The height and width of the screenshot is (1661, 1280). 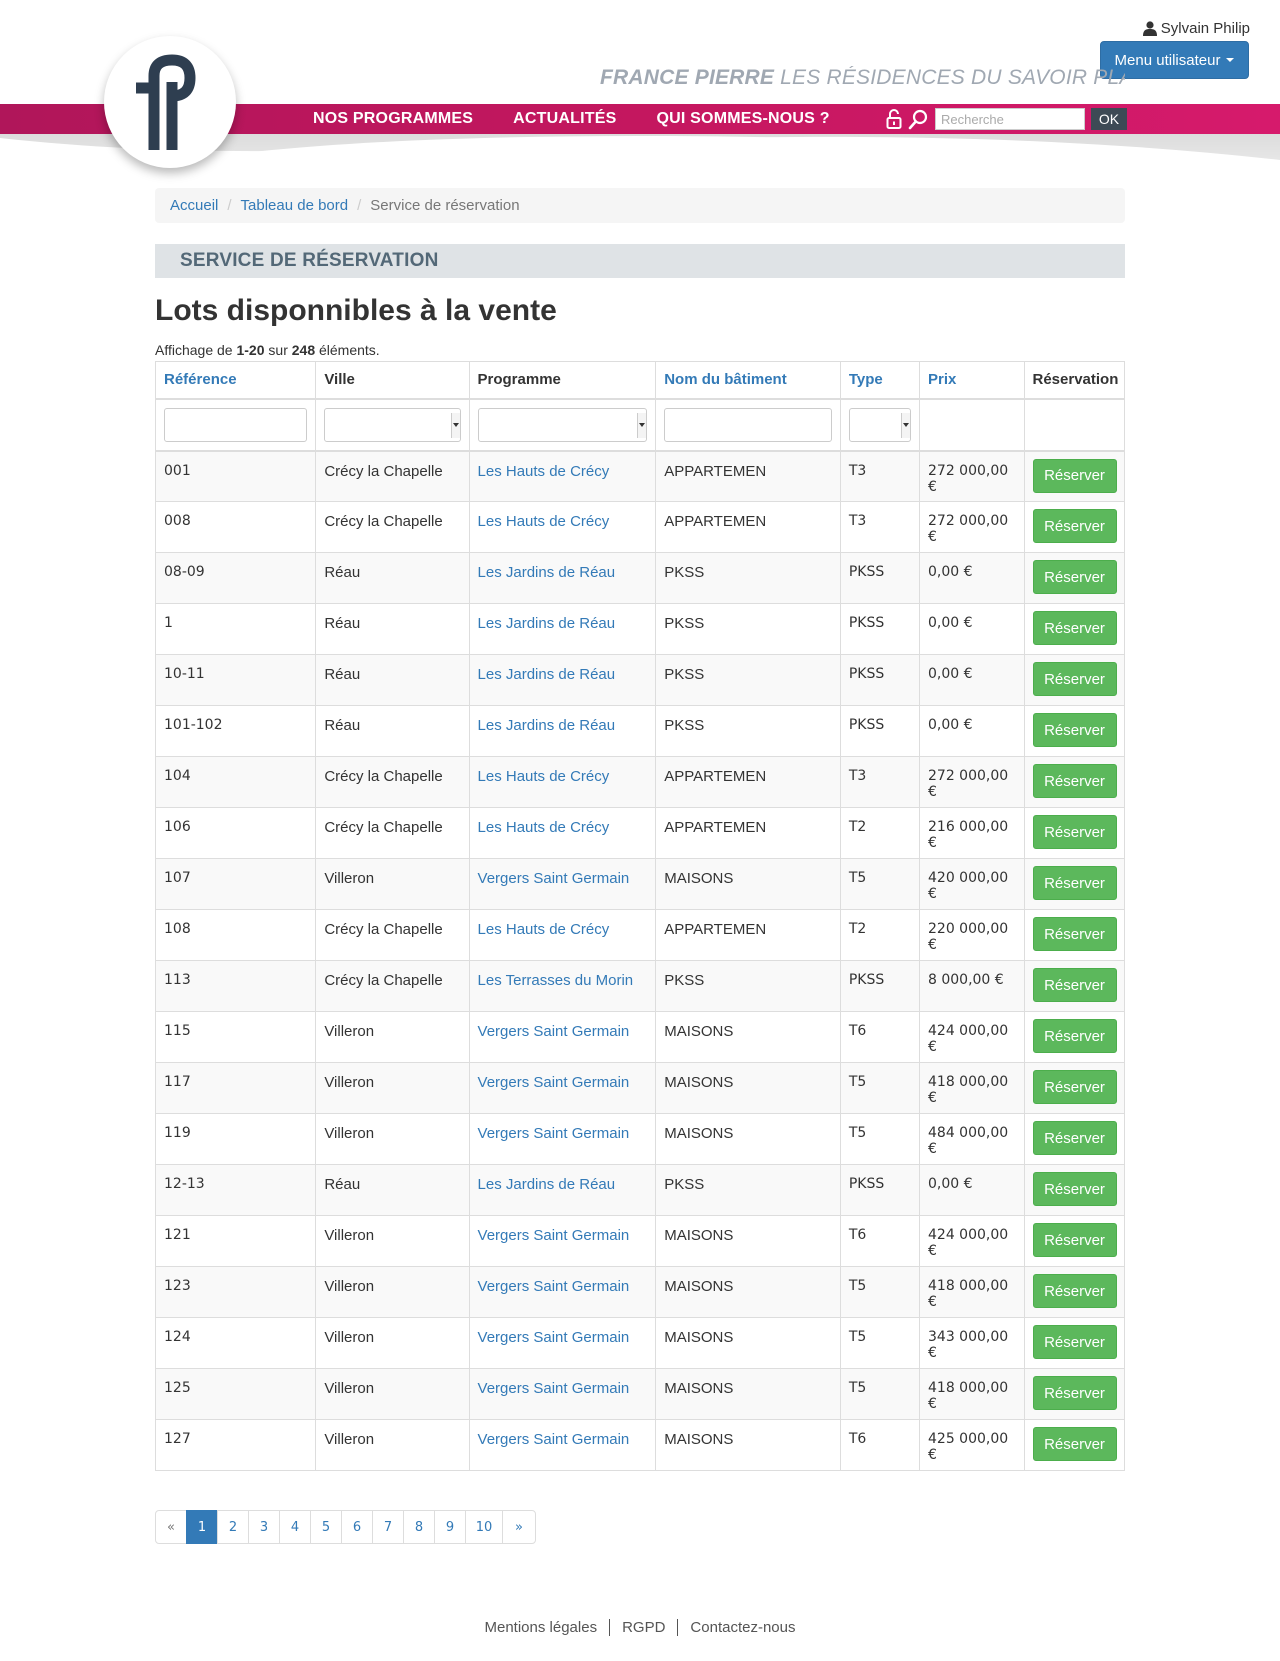 I want to click on pagination-page: 3, so click(x=264, y=1527).